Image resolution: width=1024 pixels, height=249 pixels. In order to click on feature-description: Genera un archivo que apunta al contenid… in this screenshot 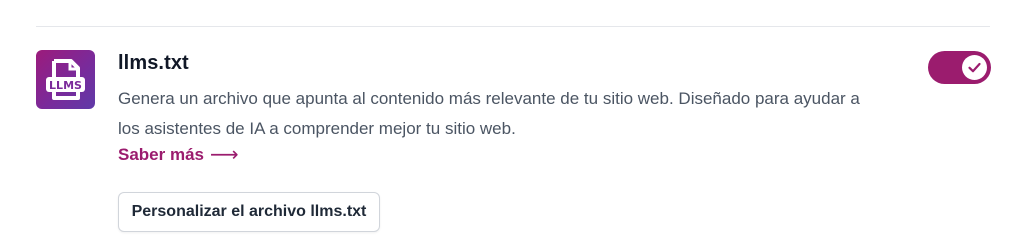, I will do `click(489, 113)`.